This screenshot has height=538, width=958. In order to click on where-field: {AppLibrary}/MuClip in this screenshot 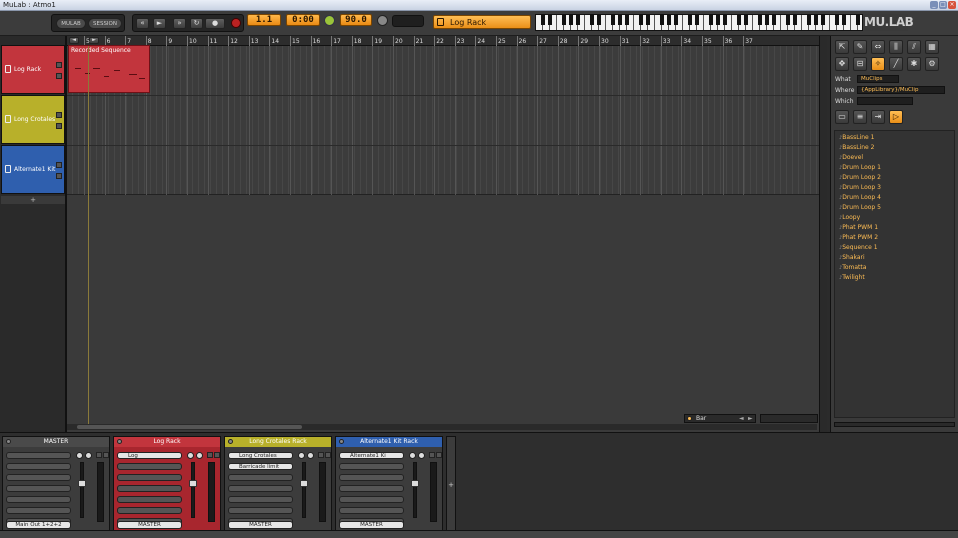, I will do `click(901, 90)`.